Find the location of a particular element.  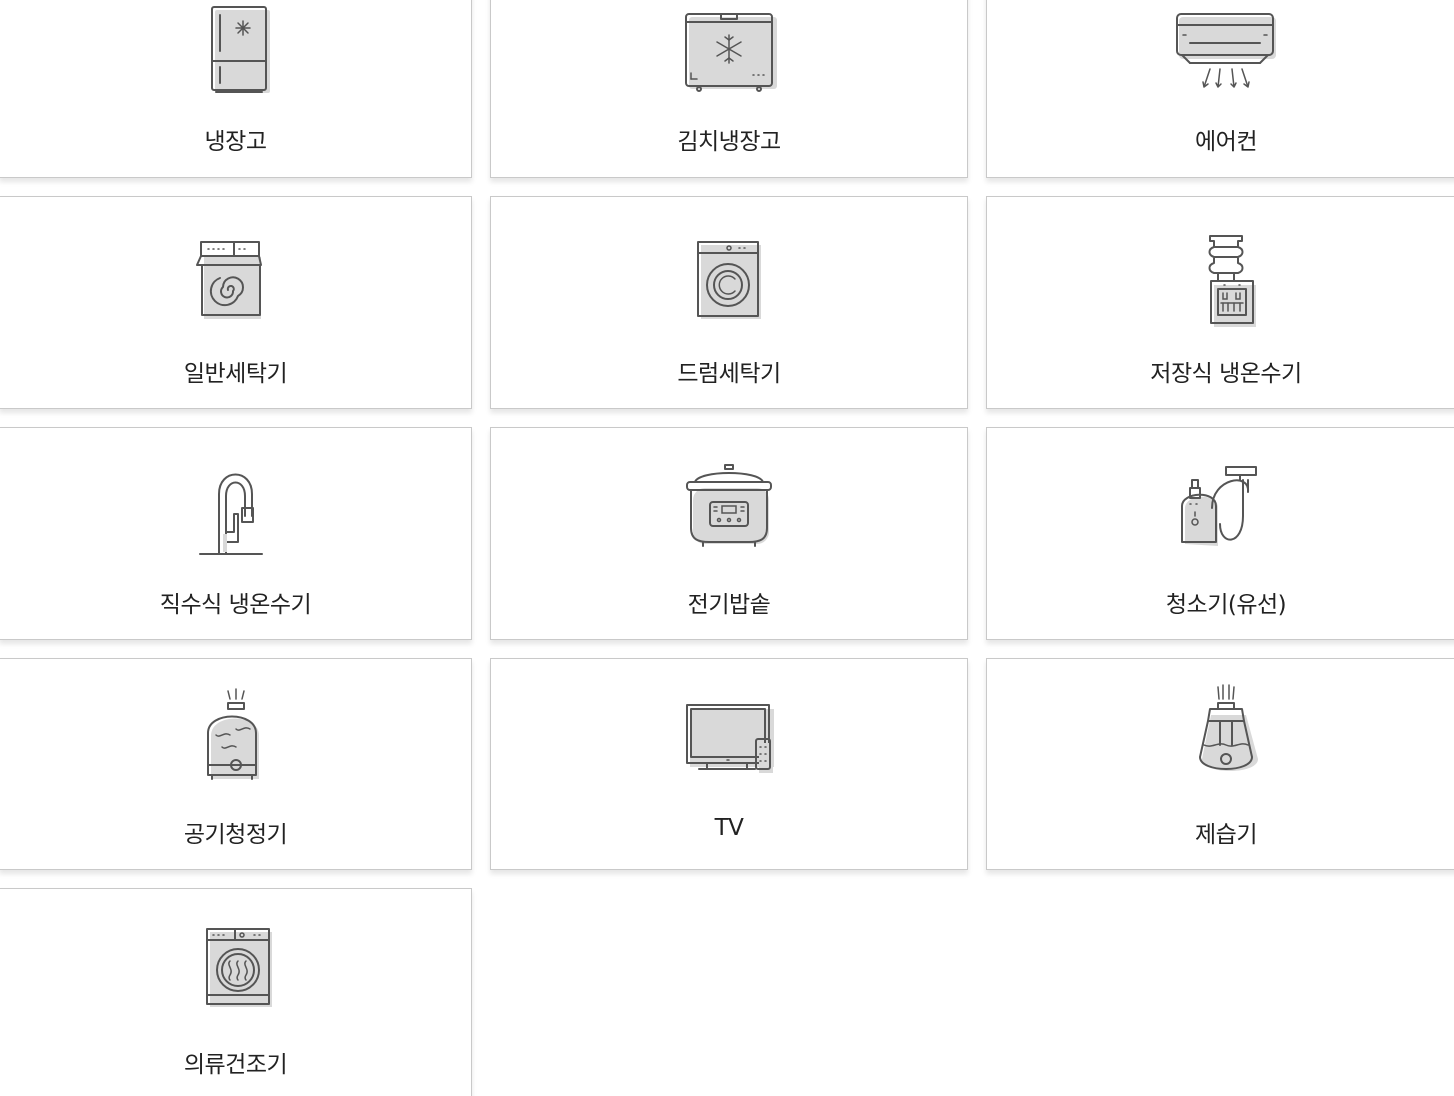

category-card-air-conditioner: 에어컨 is located at coordinates (1220, 89).